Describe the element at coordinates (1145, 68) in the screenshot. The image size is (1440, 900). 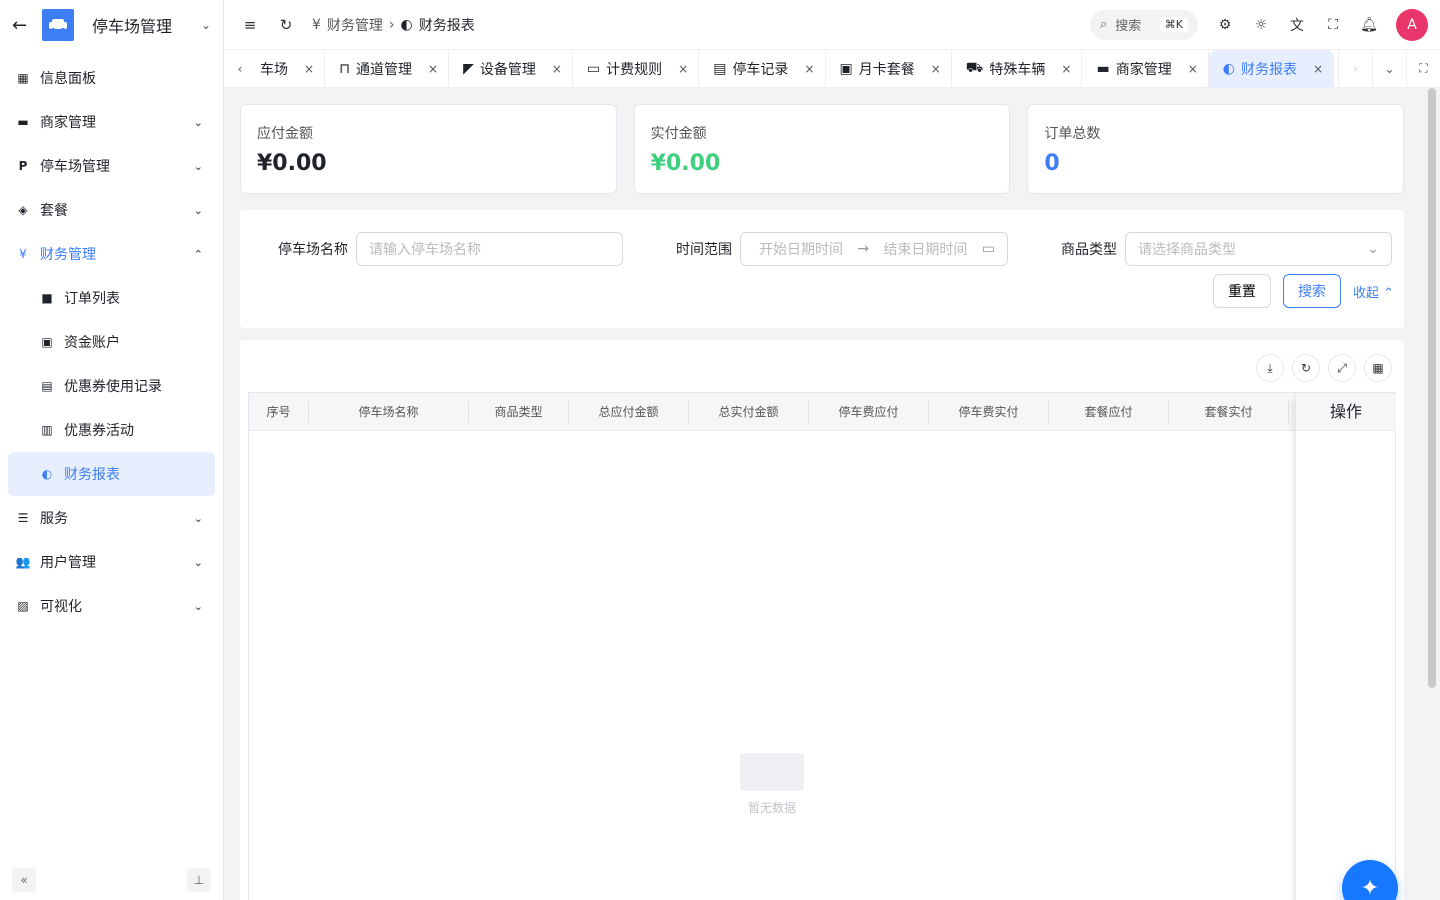
I see `tab-merchant: ▬ 商家管理 ×` at that location.